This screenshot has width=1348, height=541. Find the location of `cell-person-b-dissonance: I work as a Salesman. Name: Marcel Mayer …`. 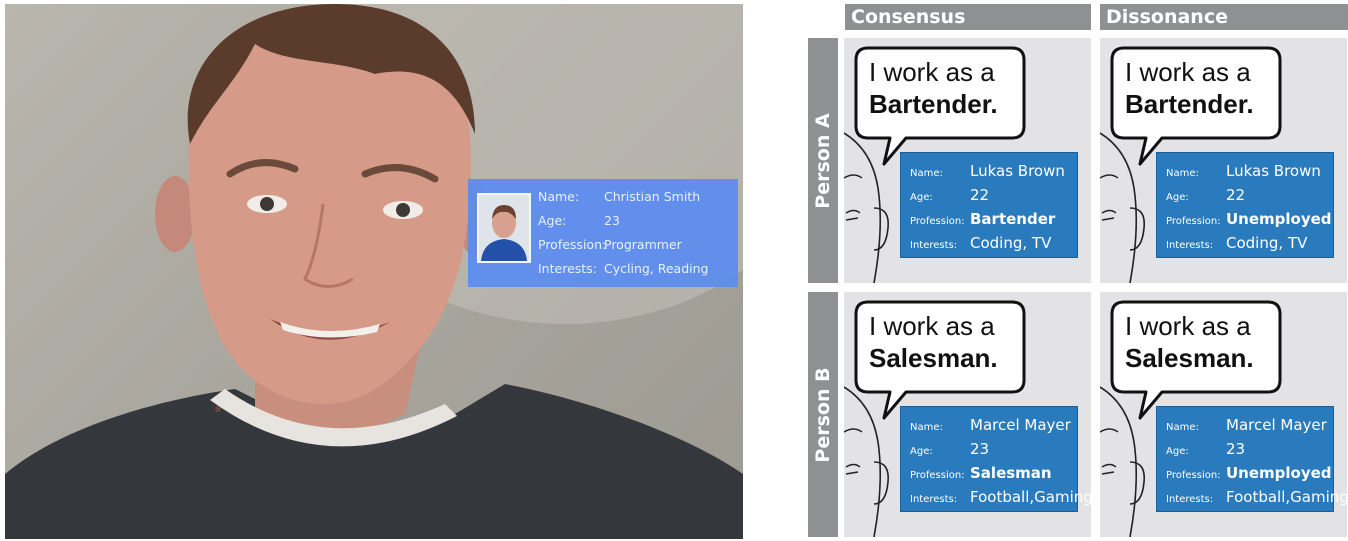

cell-person-b-dissonance: I work as a Salesman. Name: Marcel Mayer … is located at coordinates (1223, 414).